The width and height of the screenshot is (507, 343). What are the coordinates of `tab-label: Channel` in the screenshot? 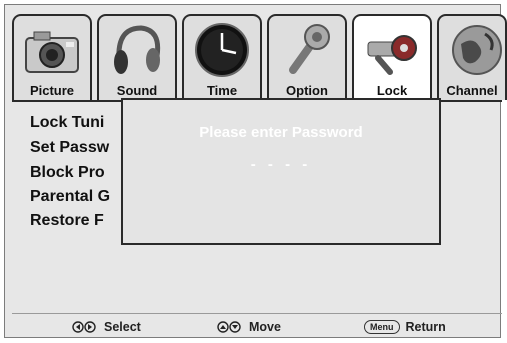 It's located at (472, 90).